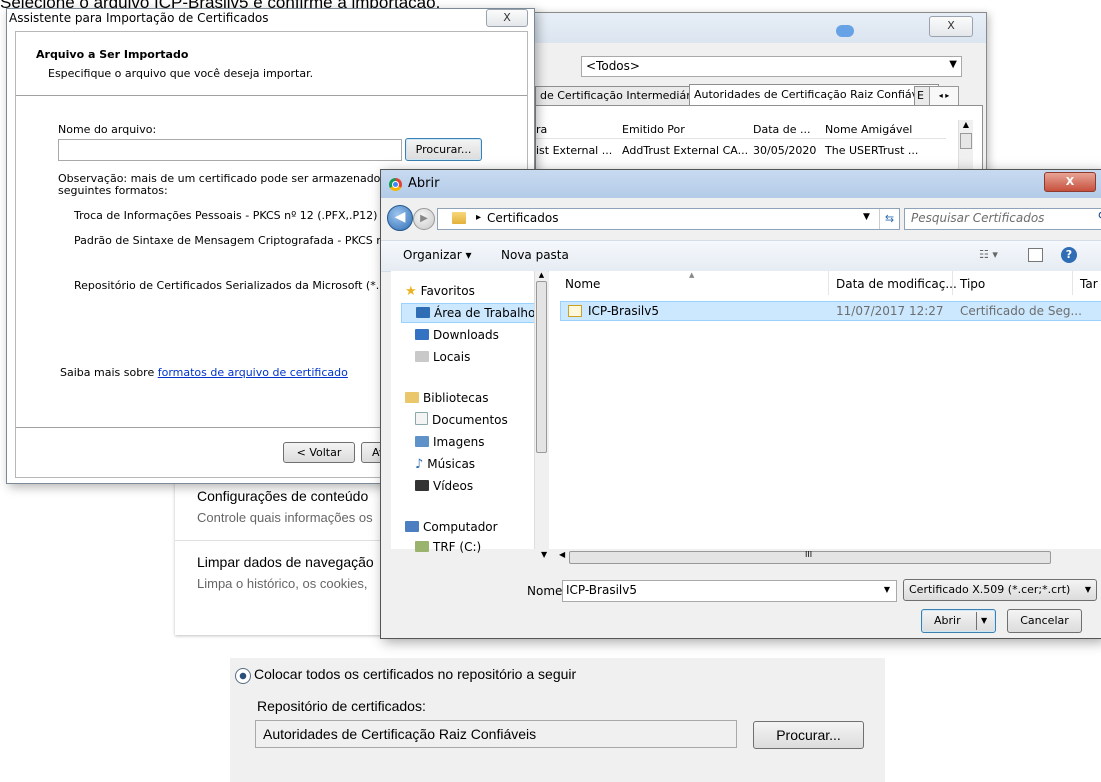 The height and width of the screenshot is (782, 1101). What do you see at coordinates (419, 464) in the screenshot?
I see `music-icon: ♪` at bounding box center [419, 464].